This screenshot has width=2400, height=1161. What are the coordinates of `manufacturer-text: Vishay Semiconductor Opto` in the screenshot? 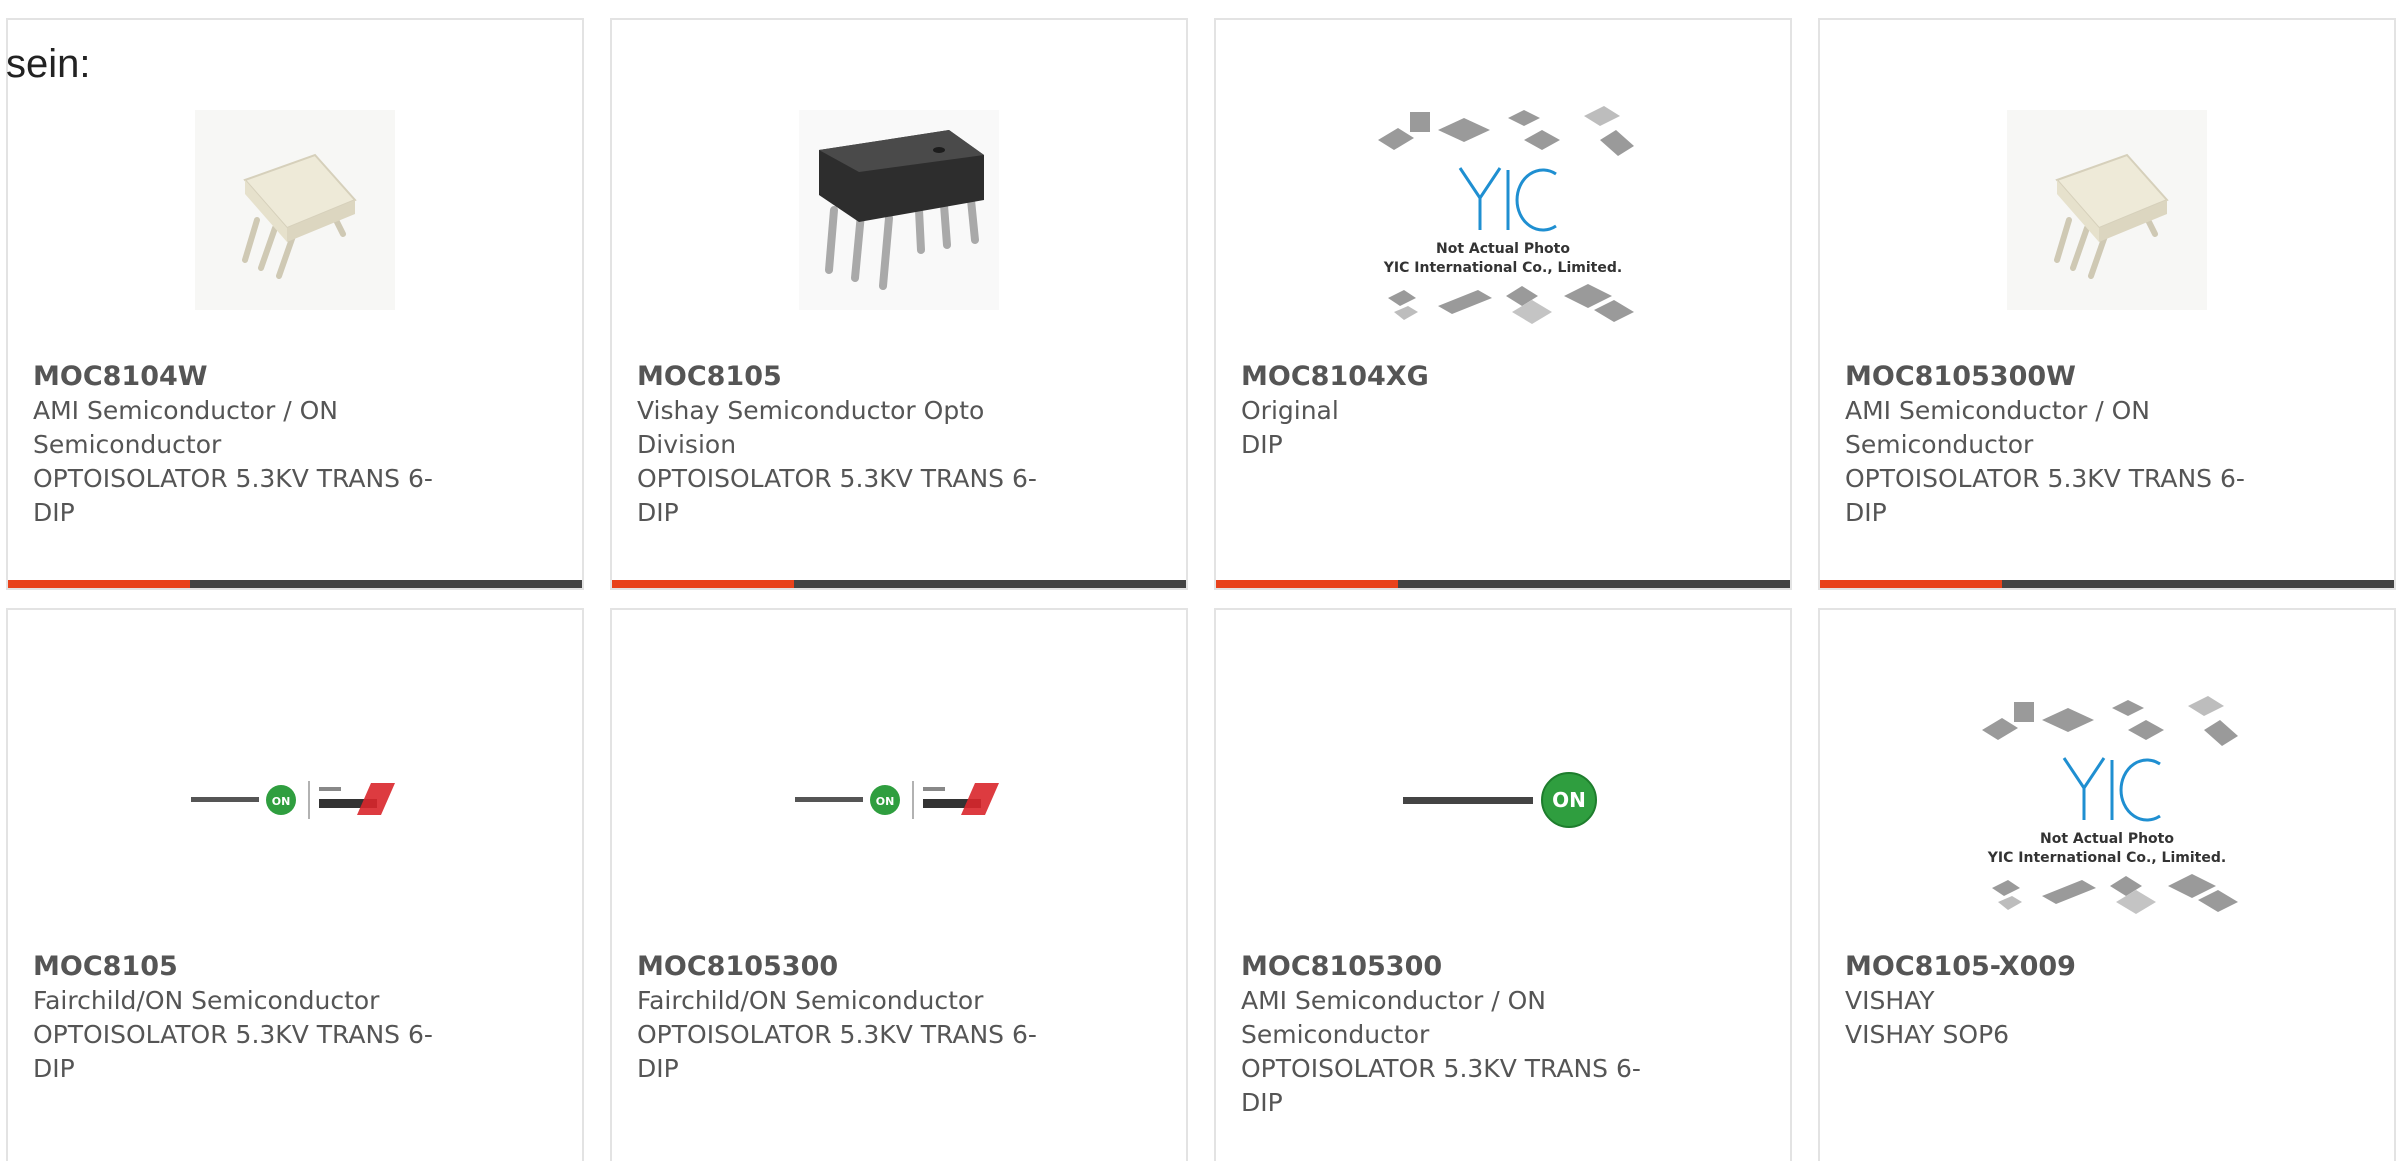 It's located at (811, 410).